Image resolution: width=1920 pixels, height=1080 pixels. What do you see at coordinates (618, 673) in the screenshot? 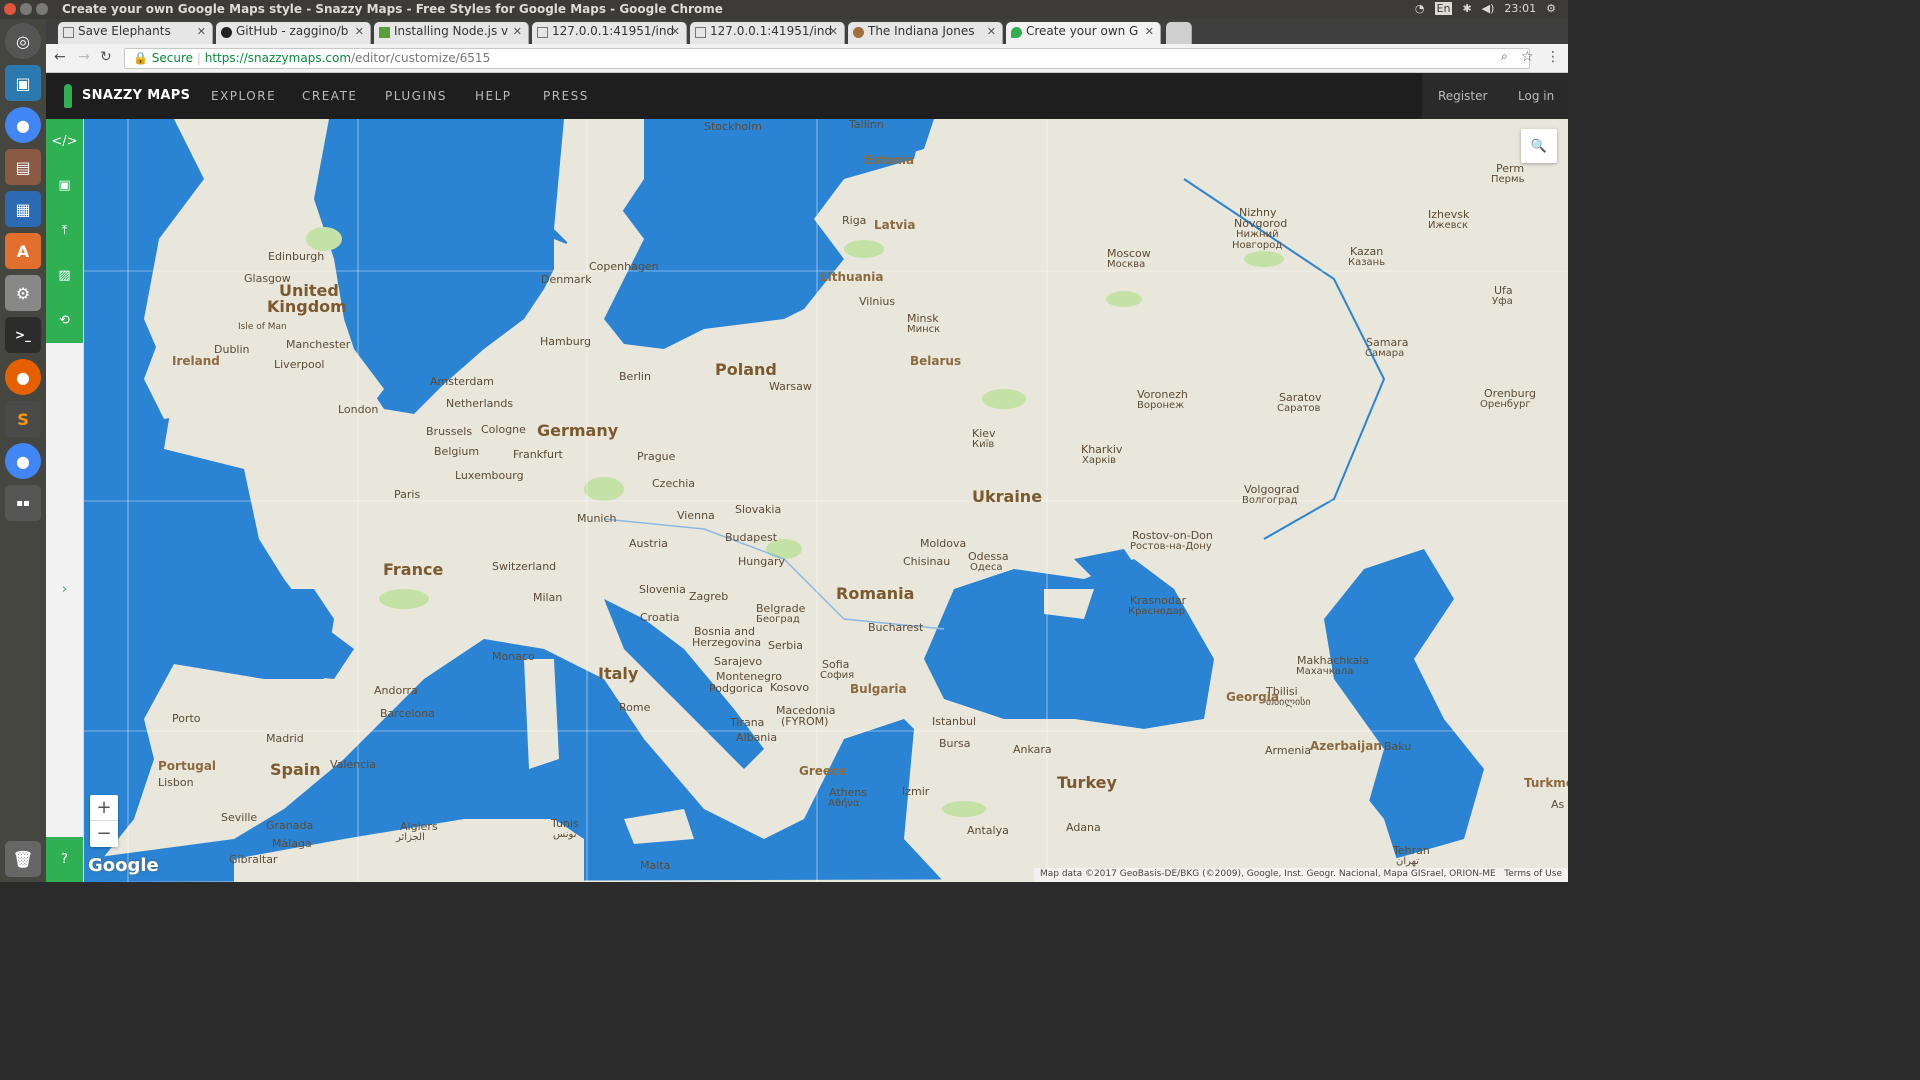
I see `country-label: Italy` at bounding box center [618, 673].